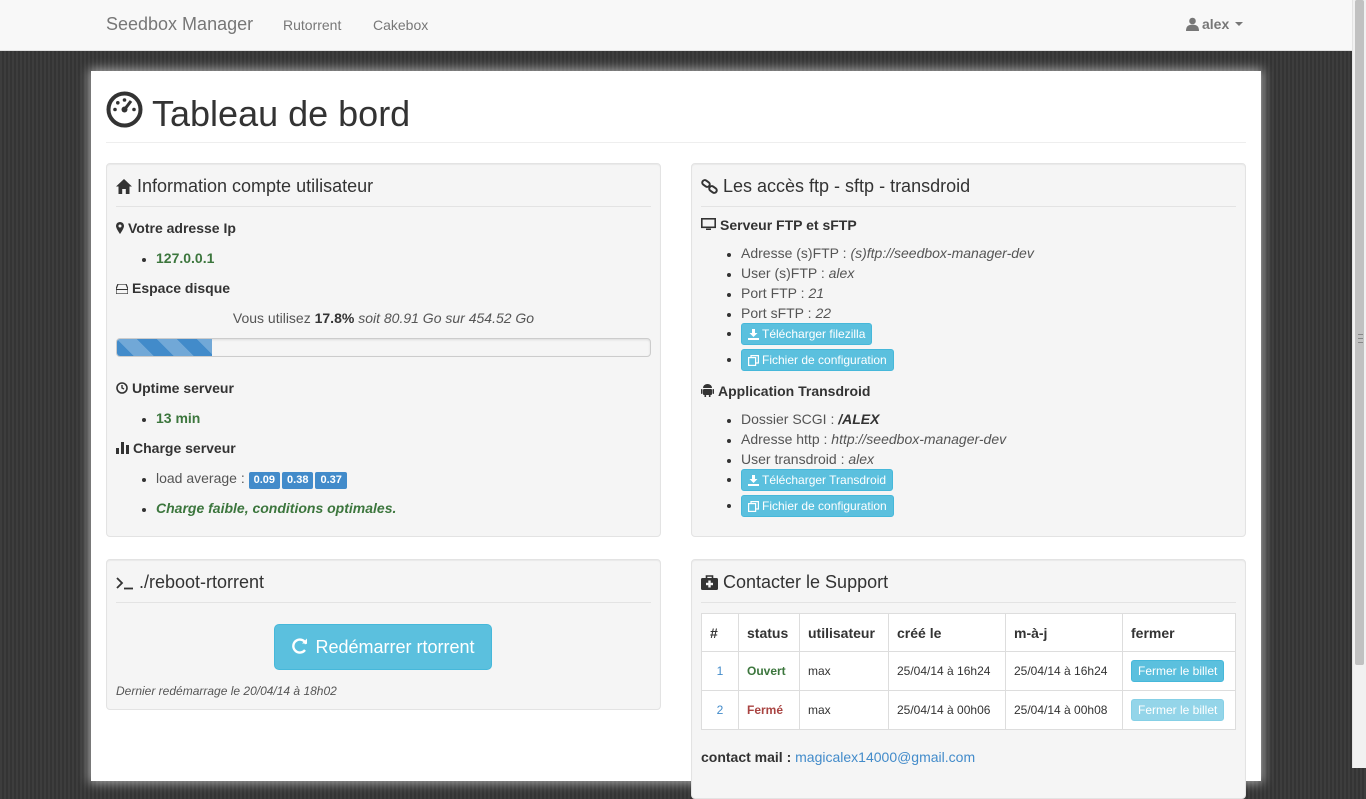  I want to click on disk-heading: Espace disque, so click(172, 288).